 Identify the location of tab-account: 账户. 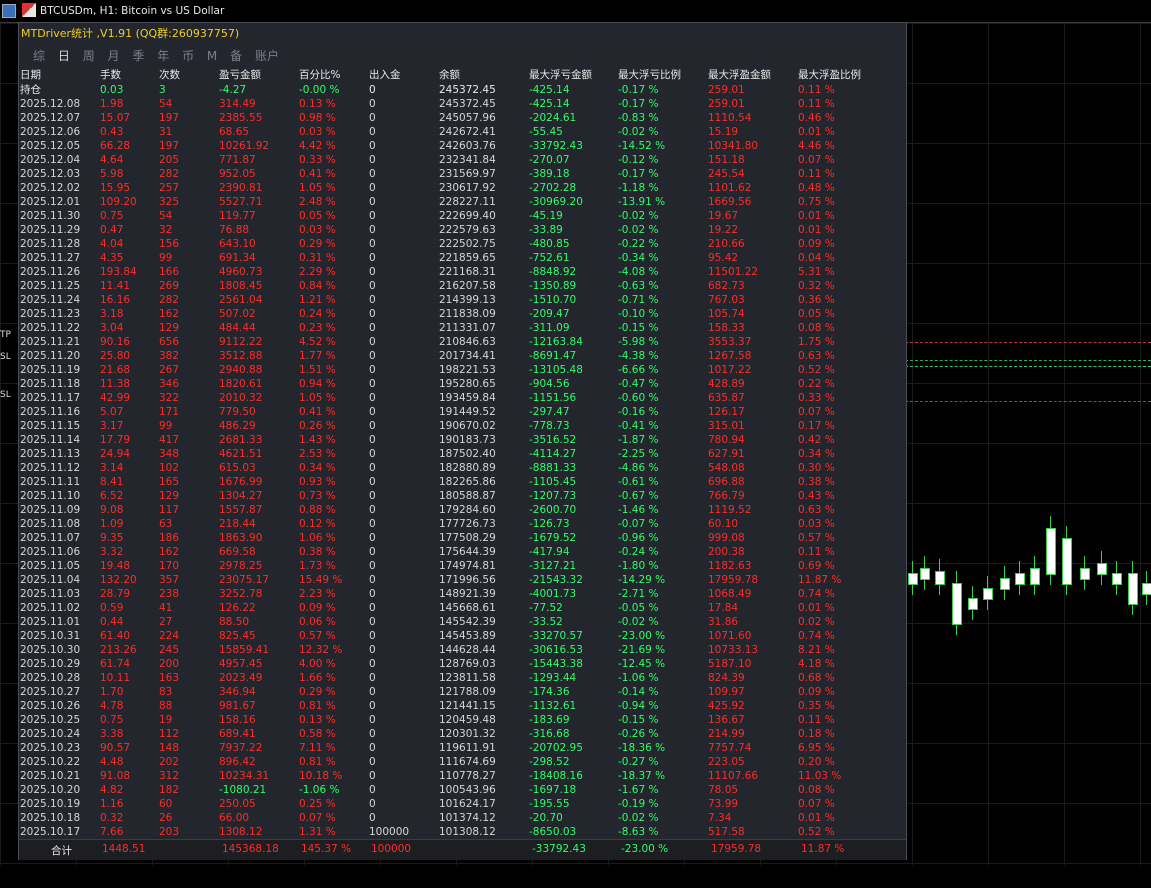
(267, 55).